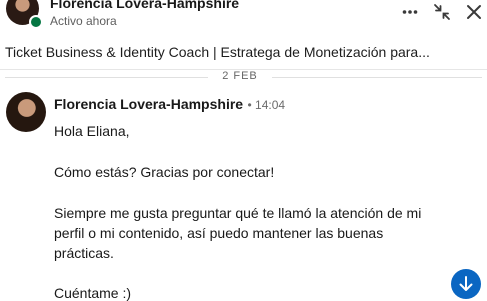 This screenshot has height=301, width=487. I want to click on date-divider-label: 2 FEB, so click(240, 76).